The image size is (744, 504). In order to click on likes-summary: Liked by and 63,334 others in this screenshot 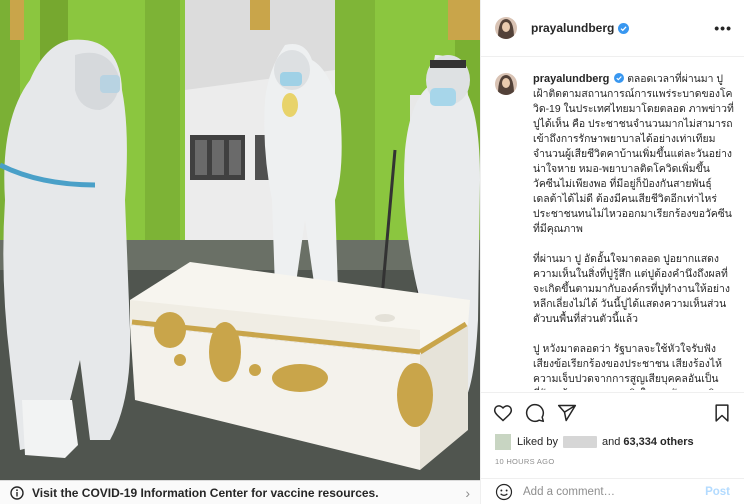, I will do `click(612, 442)`.